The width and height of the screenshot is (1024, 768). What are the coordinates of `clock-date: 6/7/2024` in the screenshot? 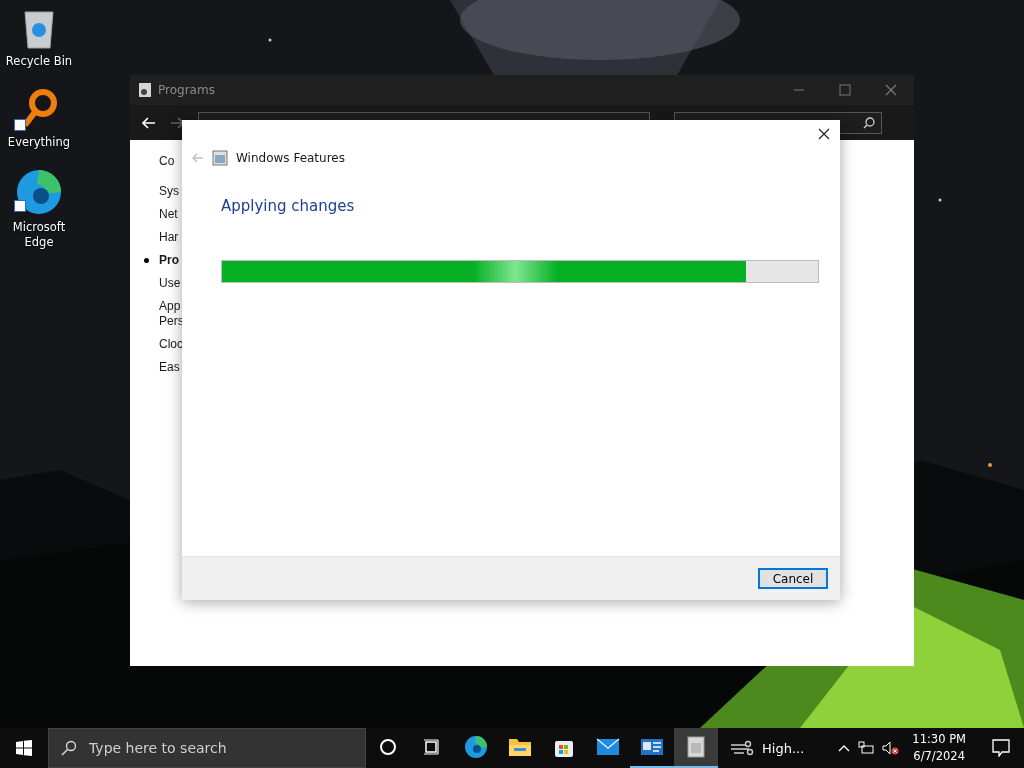 It's located at (939, 756).